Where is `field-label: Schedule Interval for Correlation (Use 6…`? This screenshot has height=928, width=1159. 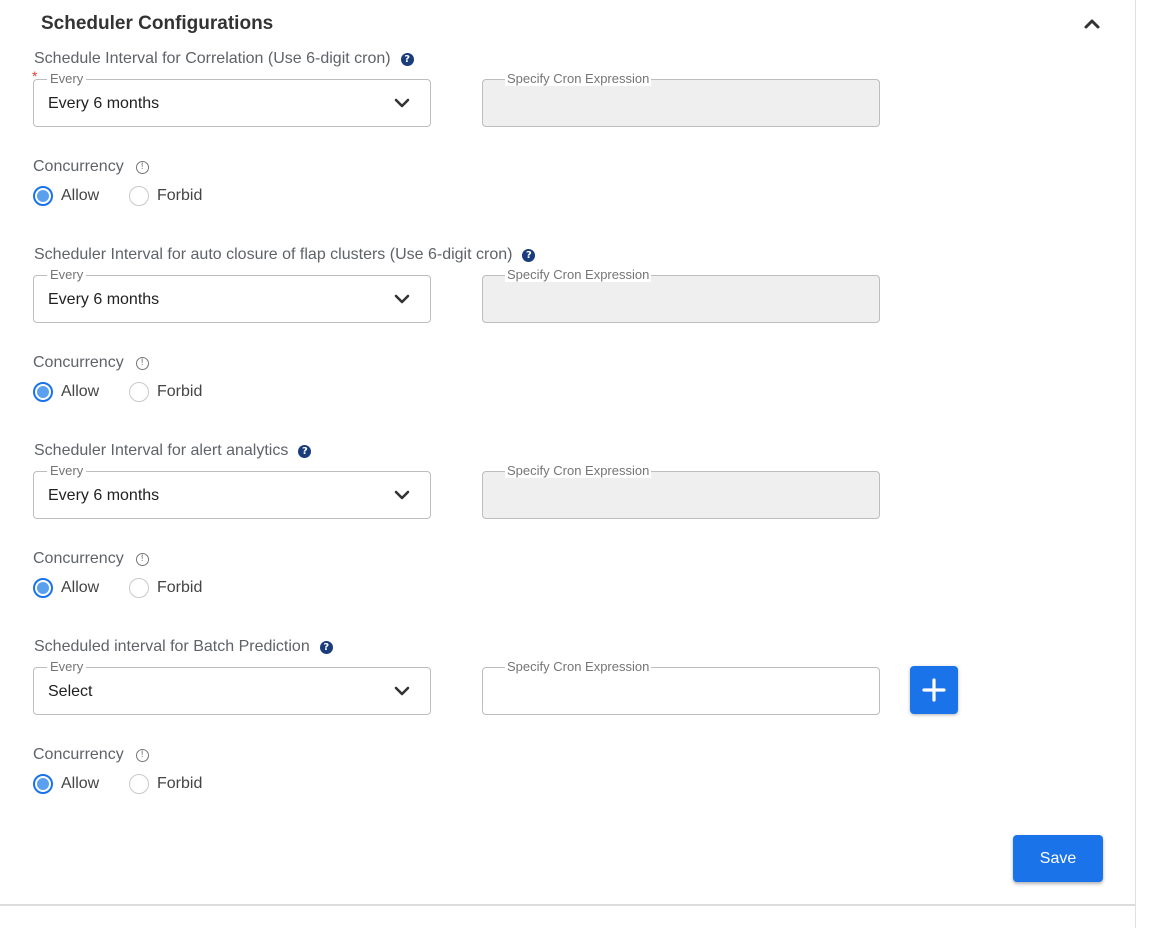 field-label: Schedule Interval for Correlation (Use 6… is located at coordinates (212, 58).